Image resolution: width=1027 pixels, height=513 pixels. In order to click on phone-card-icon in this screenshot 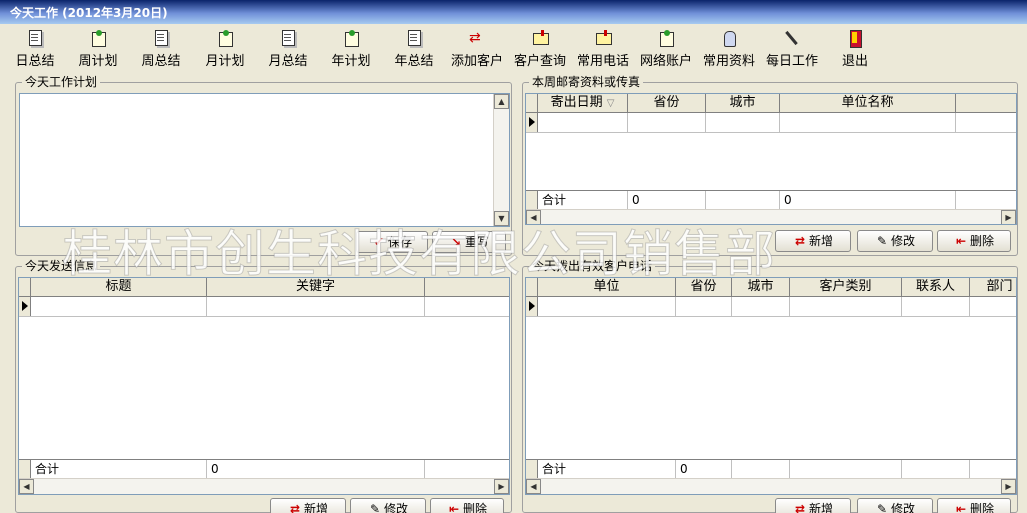, I will do `click(603, 39)`.